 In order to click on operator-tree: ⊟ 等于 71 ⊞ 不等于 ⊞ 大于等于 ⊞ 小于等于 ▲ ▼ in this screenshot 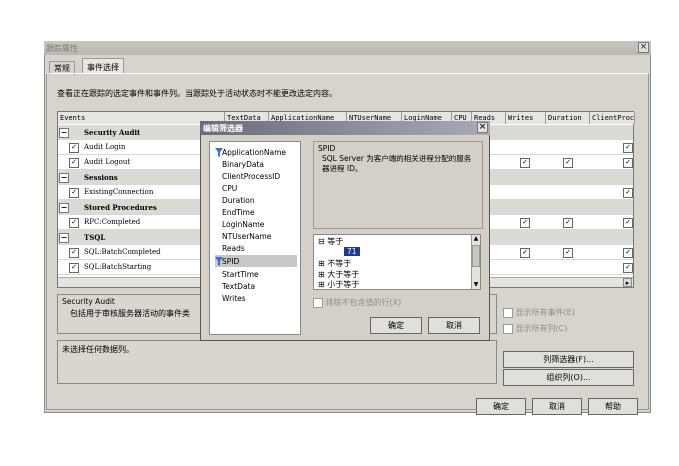, I will do `click(397, 262)`.